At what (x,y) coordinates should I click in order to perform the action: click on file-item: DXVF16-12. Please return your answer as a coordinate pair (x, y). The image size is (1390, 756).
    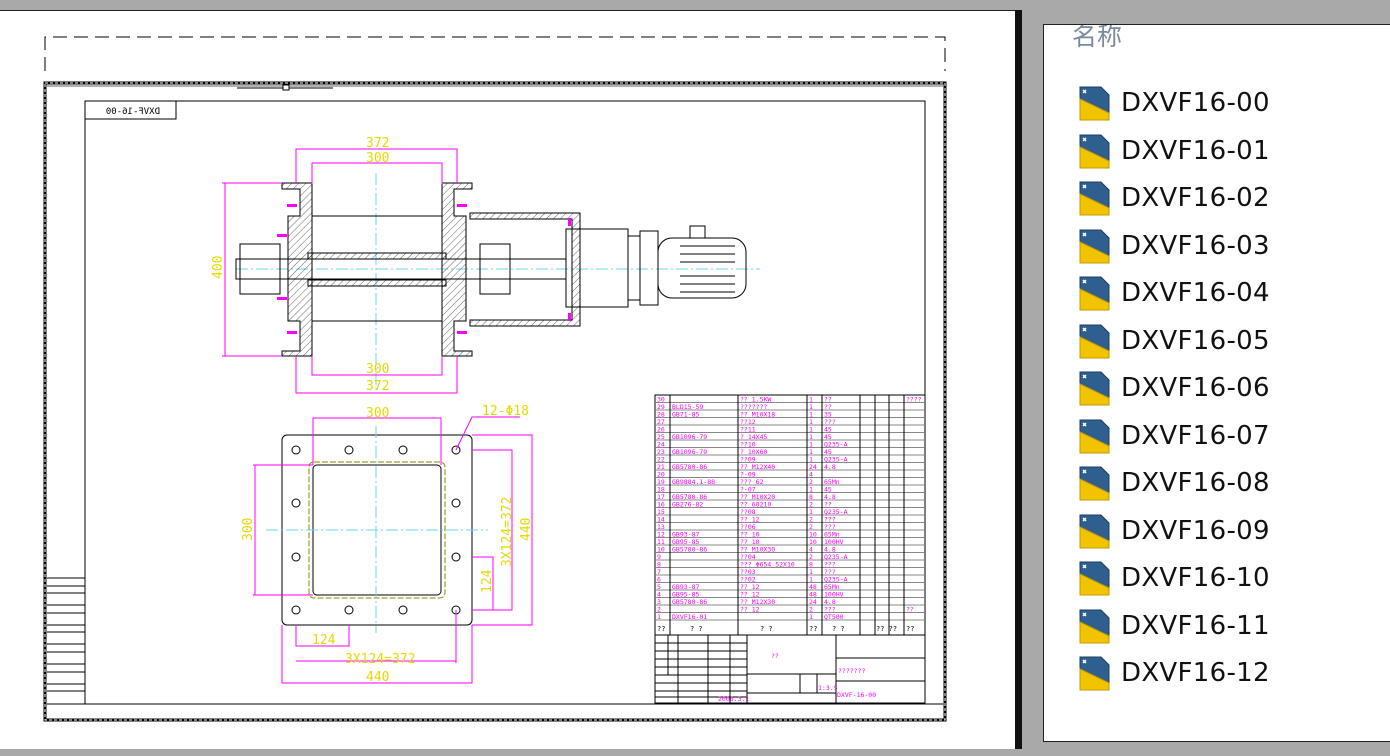
    Looking at the image, I should click on (1173, 673).